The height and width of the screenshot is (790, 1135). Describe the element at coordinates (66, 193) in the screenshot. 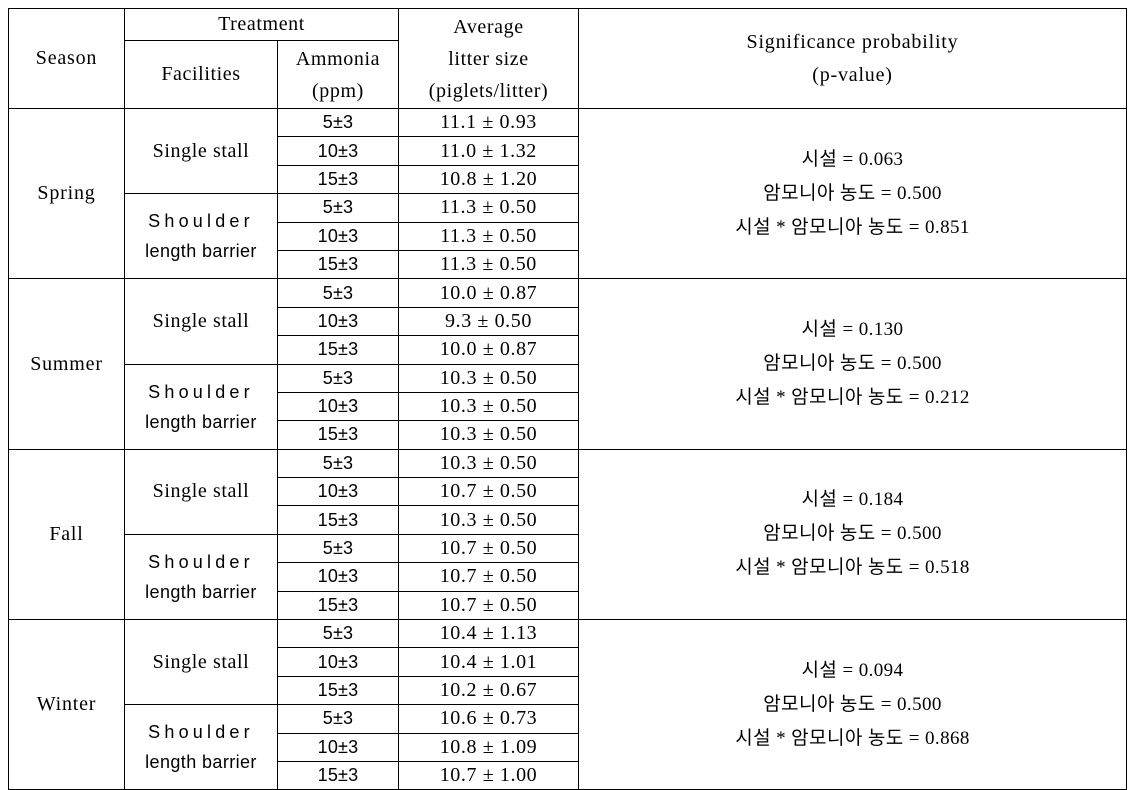

I see `season-cell: Spring` at that location.